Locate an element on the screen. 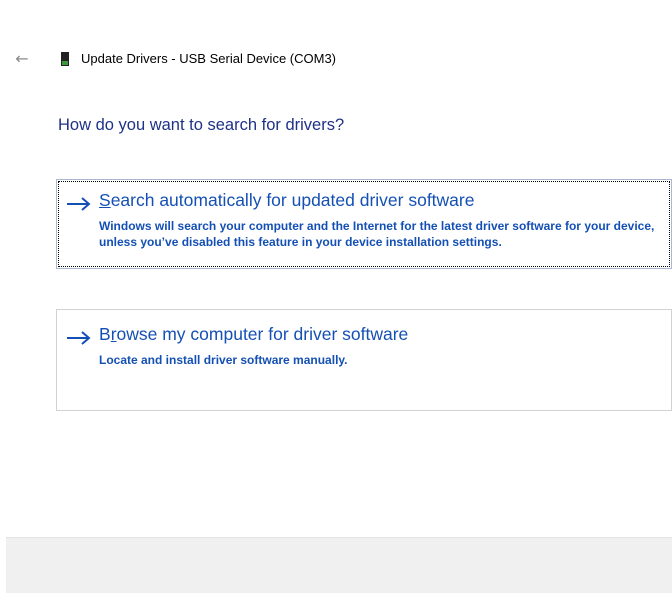 The height and width of the screenshot is (593, 672). option-title: Browse my computer for driver software is located at coordinates (253, 334).